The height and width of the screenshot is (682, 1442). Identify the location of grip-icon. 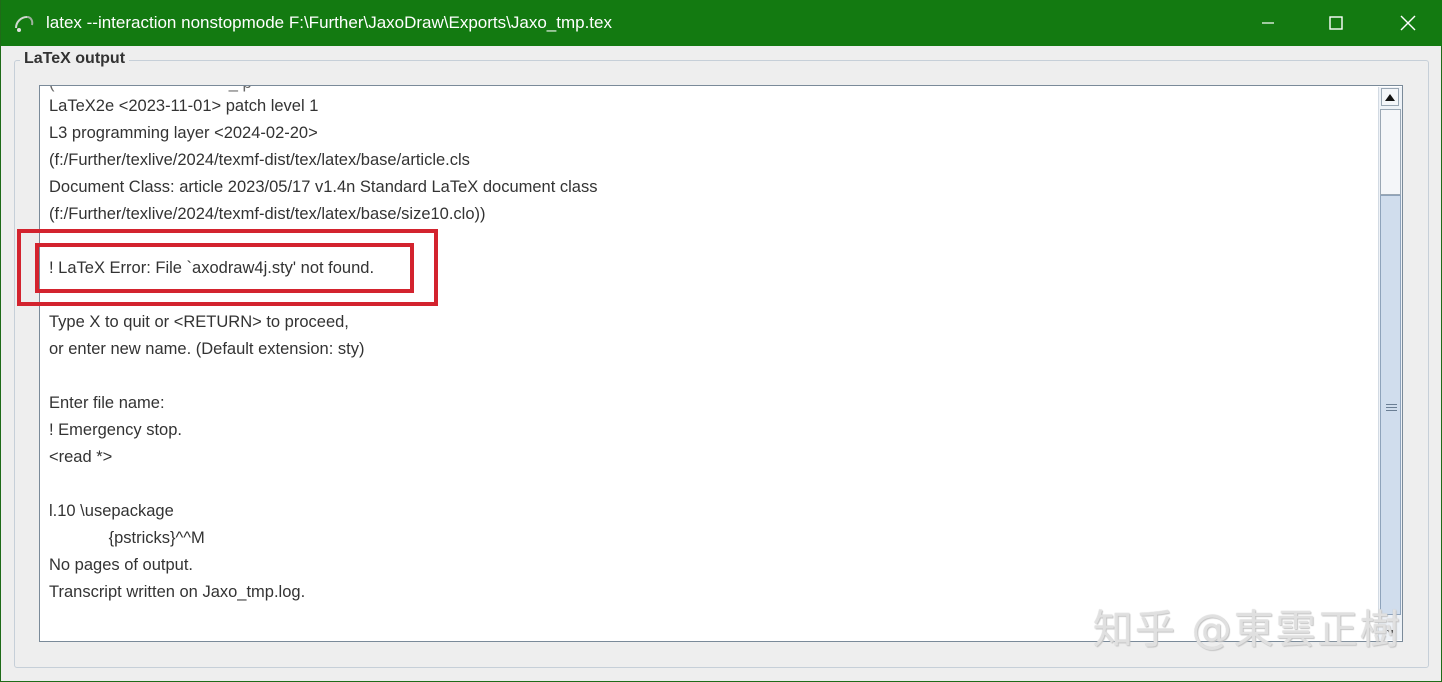
(1391, 408).